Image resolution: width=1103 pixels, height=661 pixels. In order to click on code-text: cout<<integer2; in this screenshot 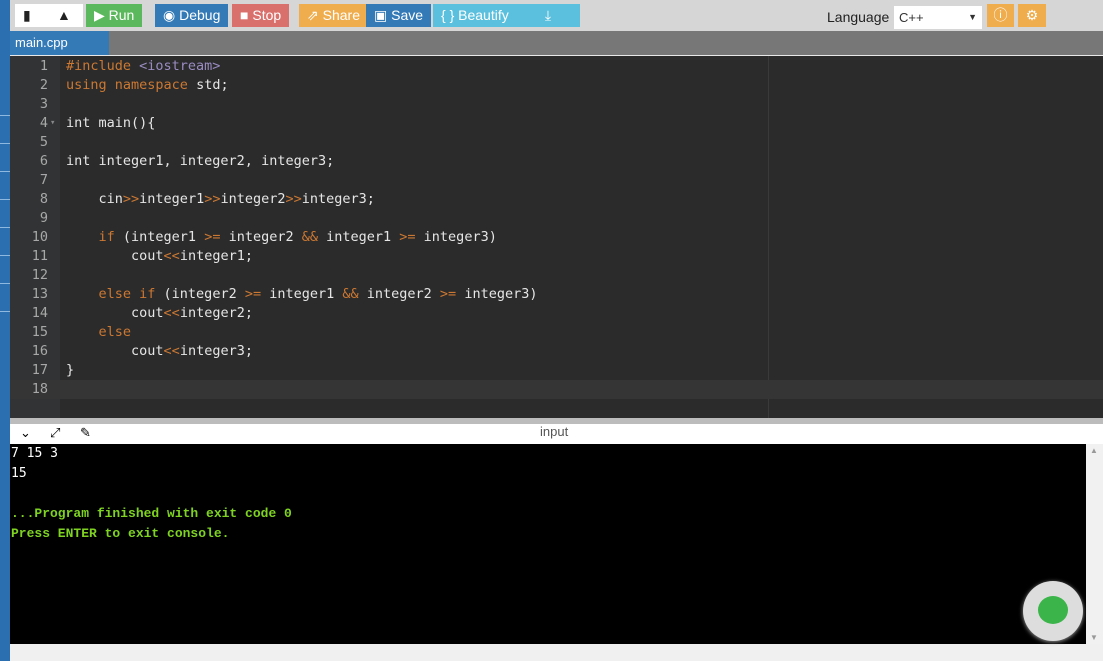, I will do `click(159, 313)`.